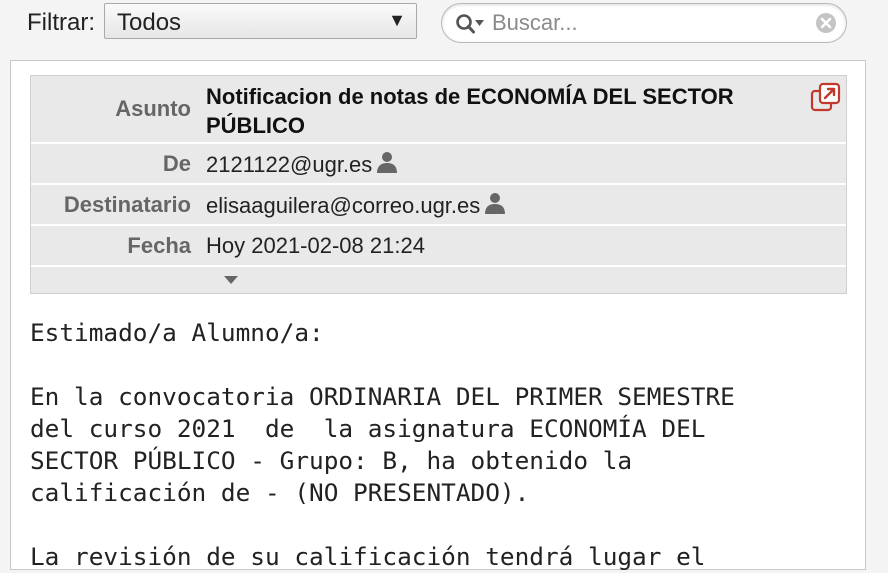 The image size is (888, 573). What do you see at coordinates (61, 22) in the screenshot?
I see `filter-label: Filtrar:` at bounding box center [61, 22].